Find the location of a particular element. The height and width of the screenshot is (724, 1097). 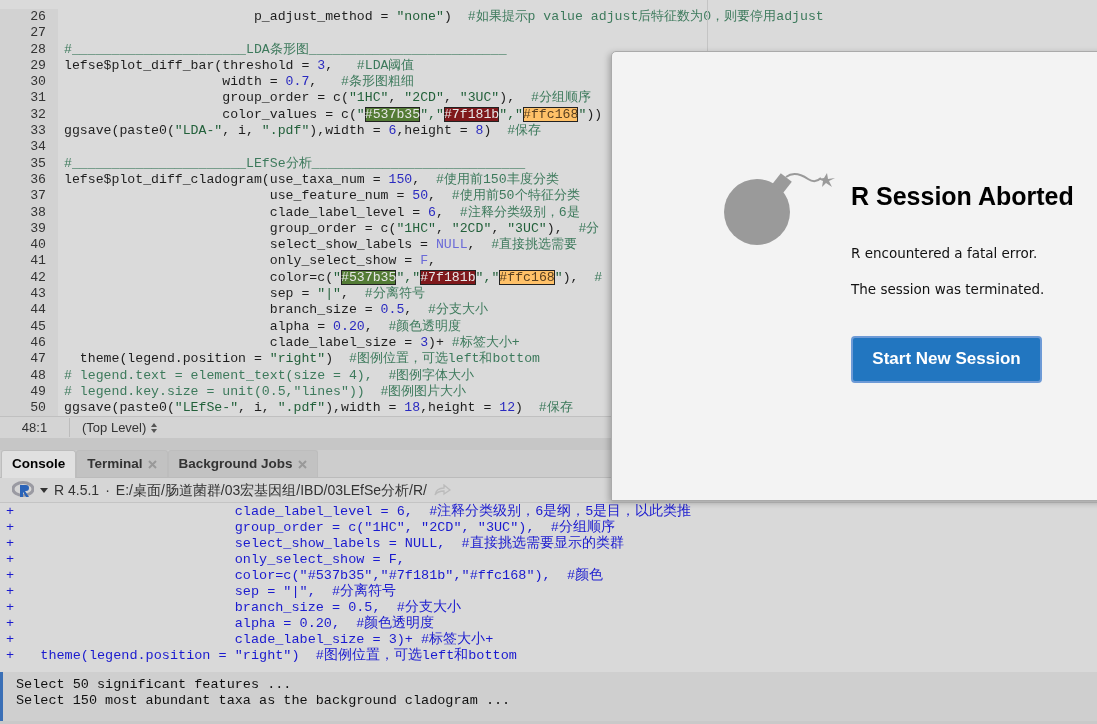

code-line: use_feature_num = 50, #使用前50个特征分类 is located at coordinates (424, 196).